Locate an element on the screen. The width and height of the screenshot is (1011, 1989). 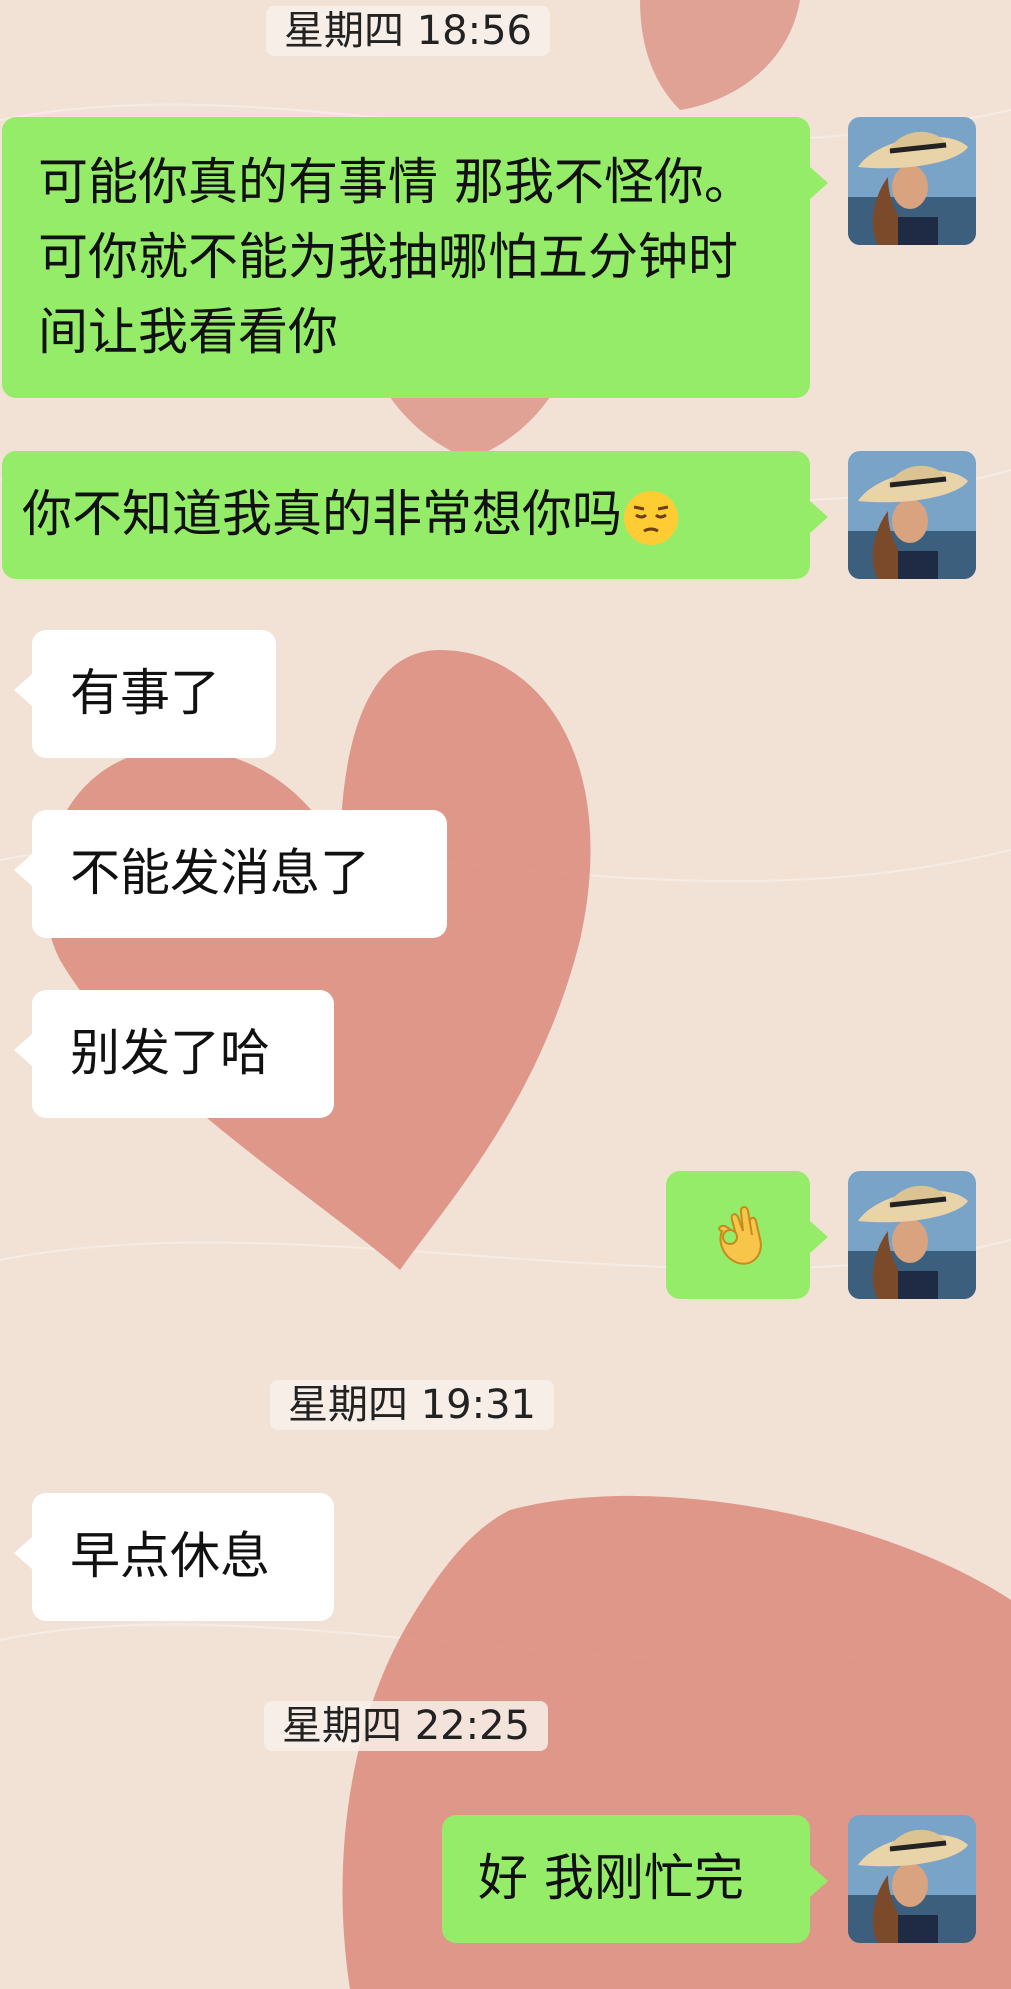
message-text: 早点休息 is located at coordinates (170, 1556).